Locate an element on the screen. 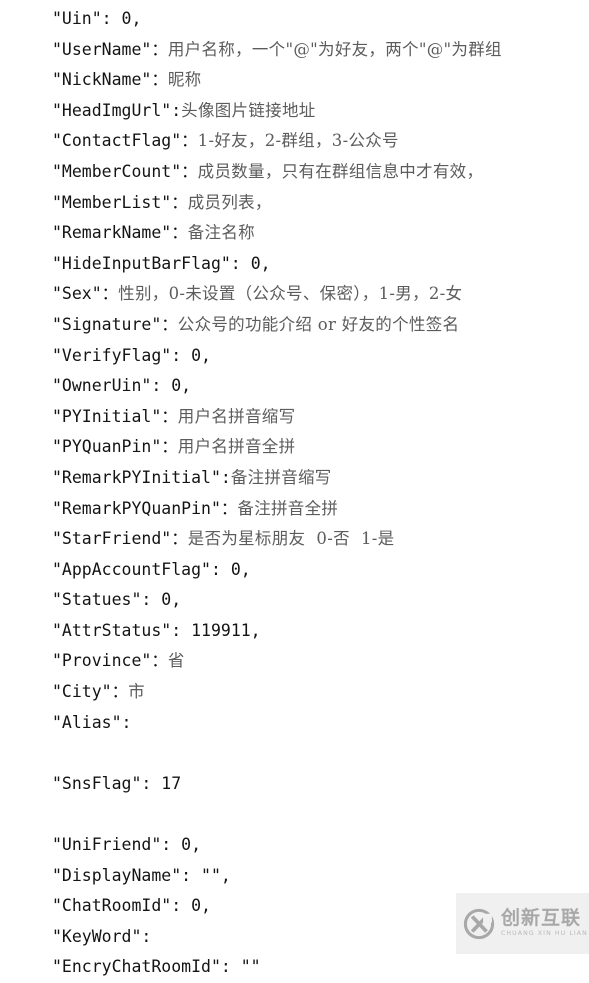  watermark-brand-cn: 创新互联 is located at coordinates (541, 918).